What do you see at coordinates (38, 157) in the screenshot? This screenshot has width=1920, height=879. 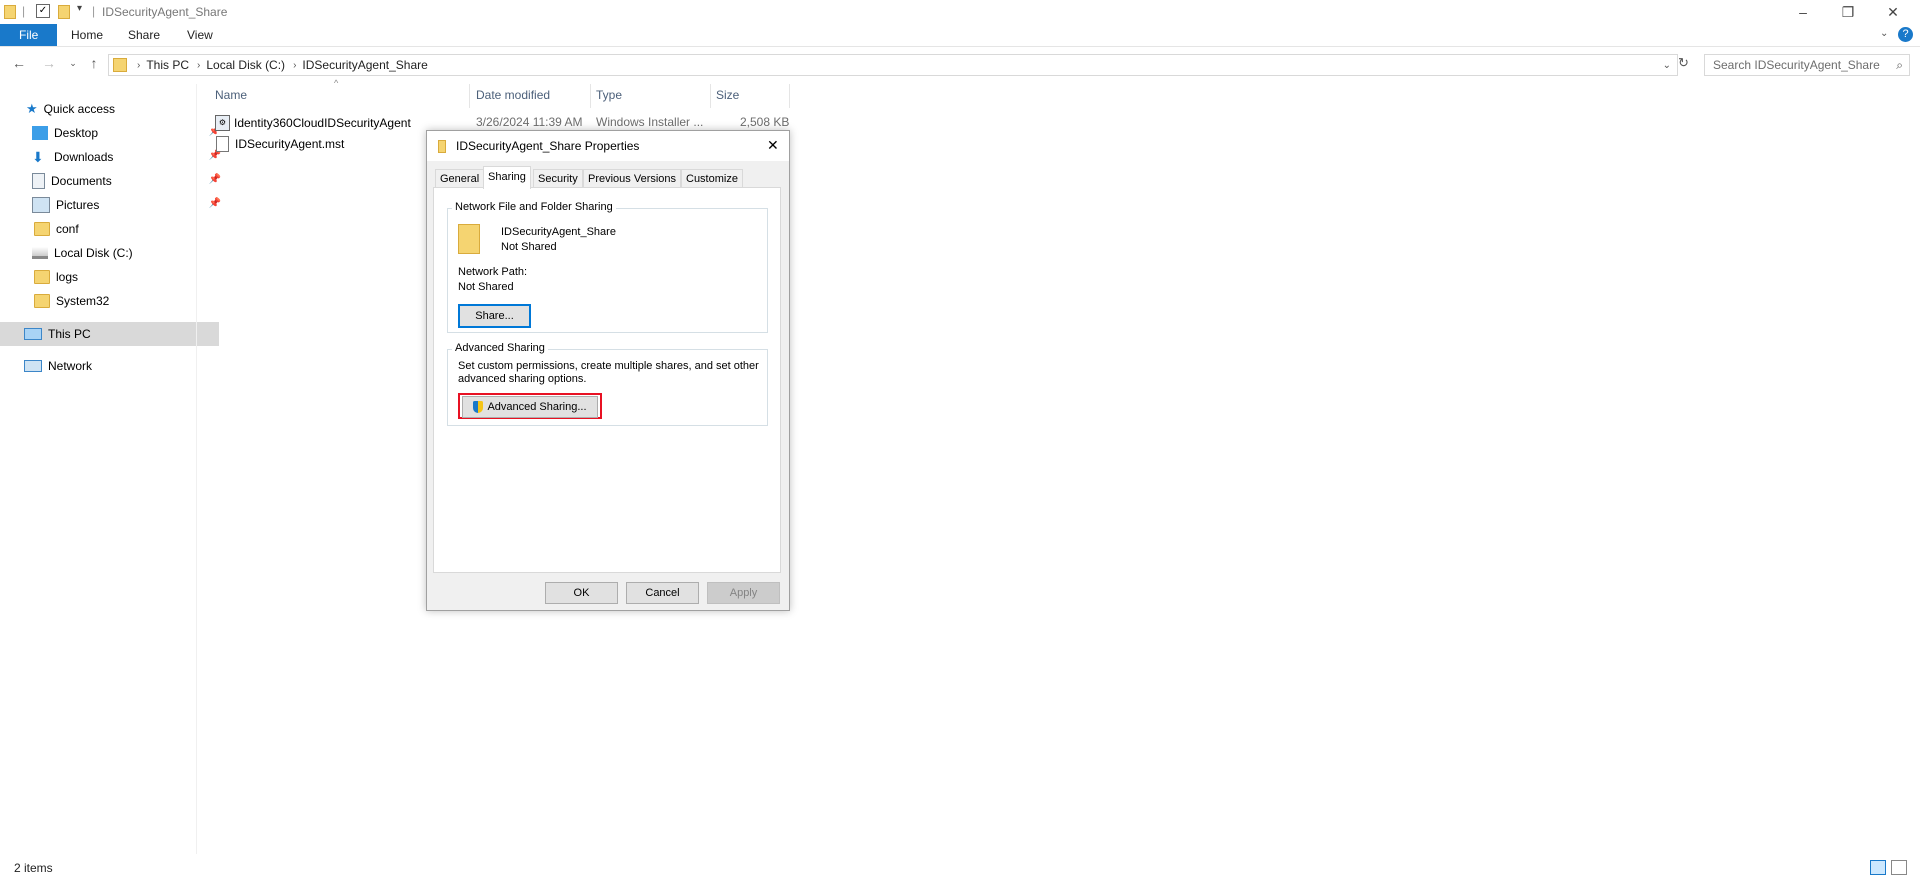 I see `downloads-icon: ⬇` at bounding box center [38, 157].